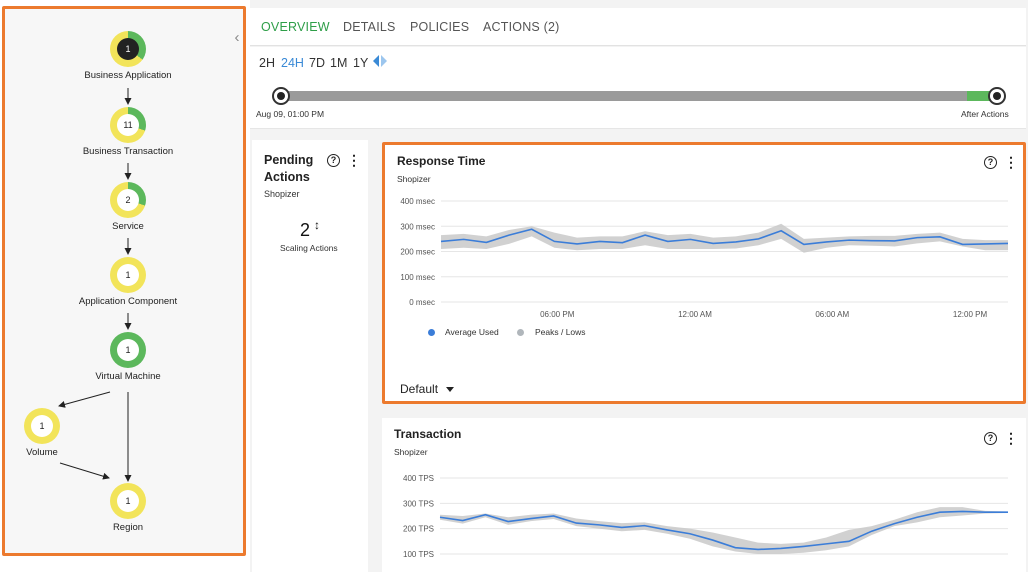  What do you see at coordinates (417, 277) in the screenshot?
I see `y-tick-label: 100 msec` at bounding box center [417, 277].